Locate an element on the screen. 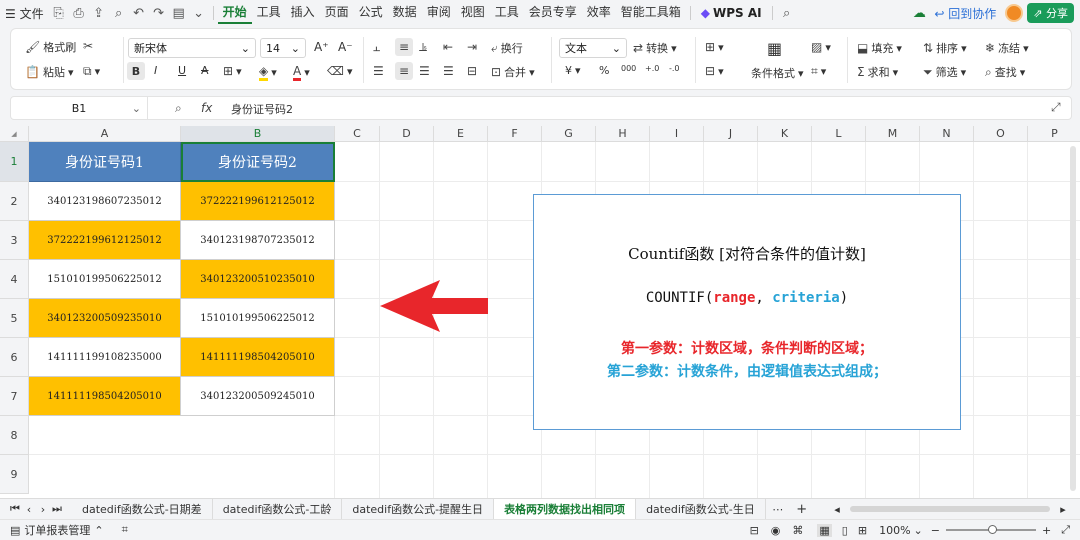  chevron-down-icon: ⌄ is located at coordinates (199, 13).